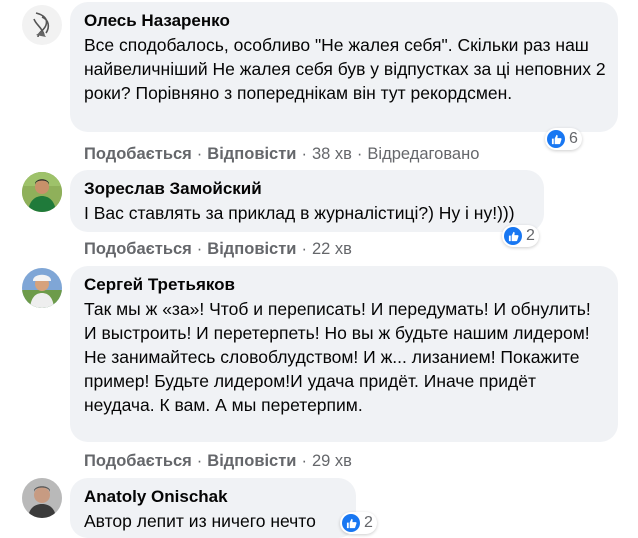 The image size is (638, 538). Describe the element at coordinates (332, 461) in the screenshot. I see `timestamp: 29 хв` at that location.